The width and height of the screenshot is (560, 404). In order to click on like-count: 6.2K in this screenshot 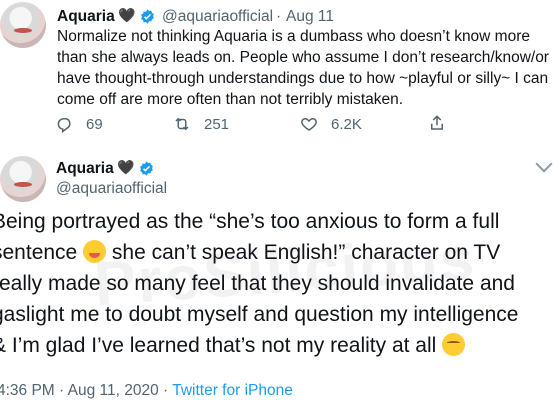, I will do `click(346, 124)`.